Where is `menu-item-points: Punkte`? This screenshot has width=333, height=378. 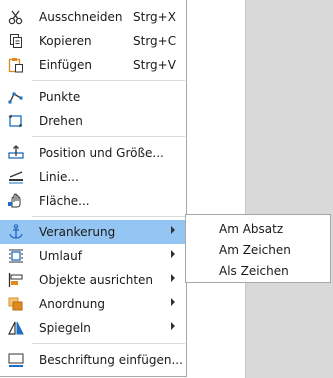 menu-item-points: Punkte is located at coordinates (93, 97).